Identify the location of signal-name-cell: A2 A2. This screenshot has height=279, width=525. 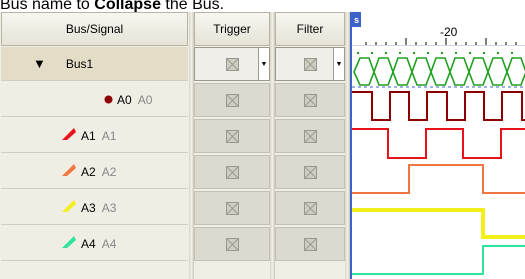
(94, 172).